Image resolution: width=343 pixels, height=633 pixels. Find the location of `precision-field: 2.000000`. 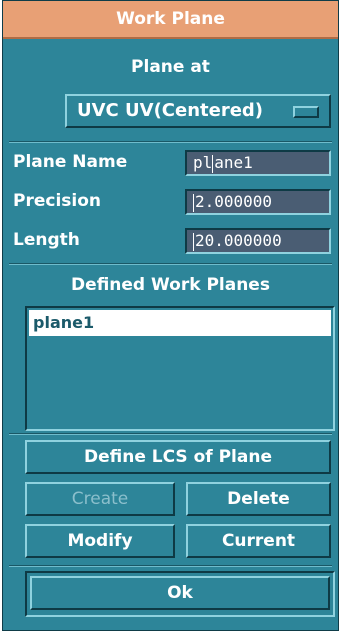

precision-field: 2.000000 is located at coordinates (258, 202).